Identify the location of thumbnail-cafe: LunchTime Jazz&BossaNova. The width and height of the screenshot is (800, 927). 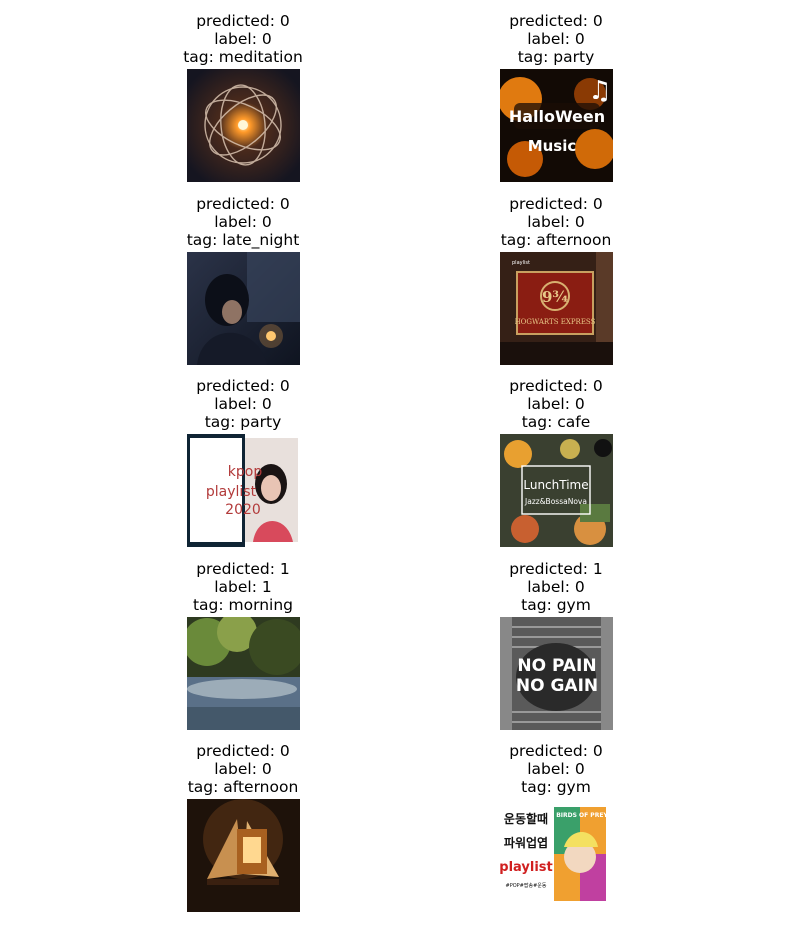
(556, 490).